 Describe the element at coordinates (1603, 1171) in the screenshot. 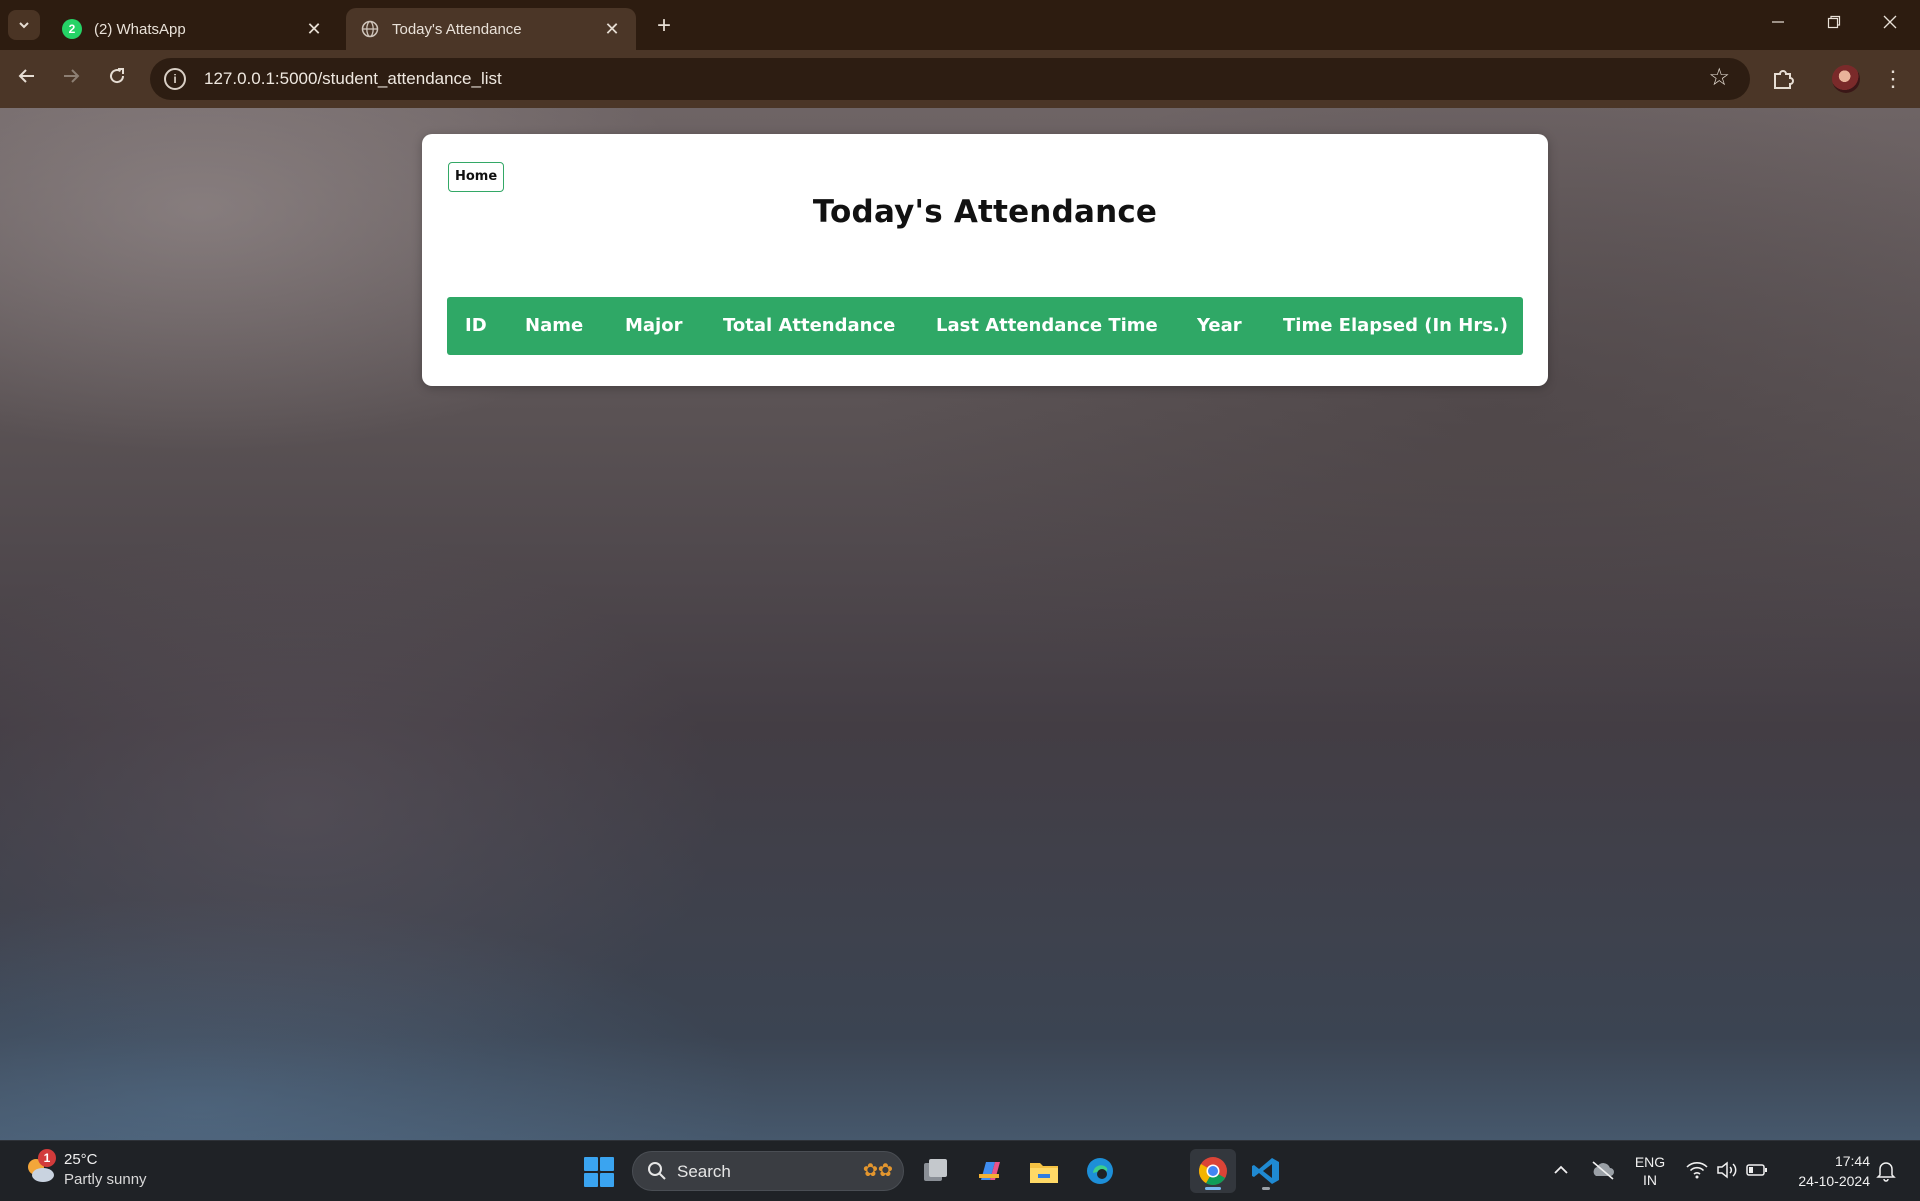

I see `onedrive-offline-icon` at that location.